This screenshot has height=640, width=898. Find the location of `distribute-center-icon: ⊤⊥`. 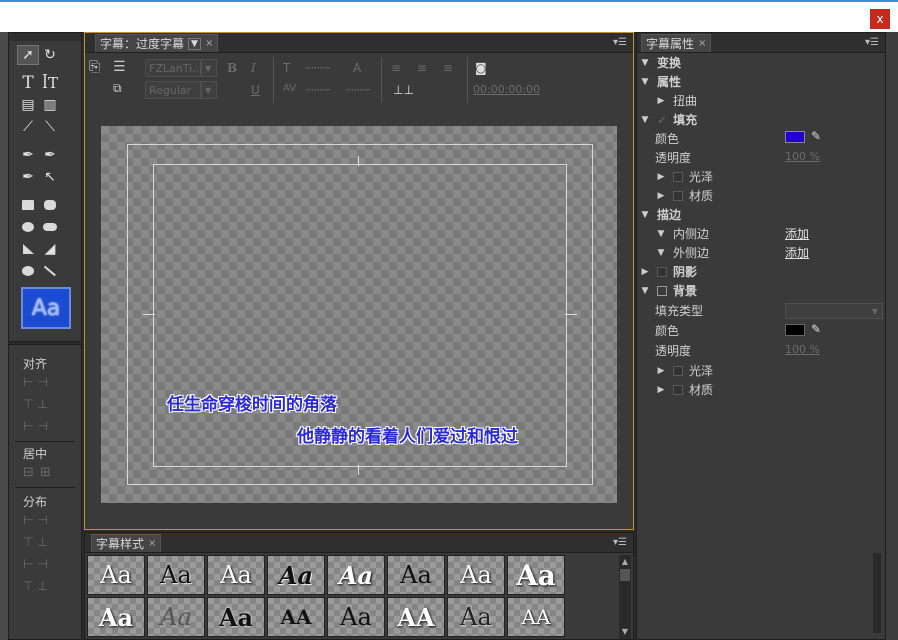

distribute-center-icon: ⊤⊥ is located at coordinates (37, 542).